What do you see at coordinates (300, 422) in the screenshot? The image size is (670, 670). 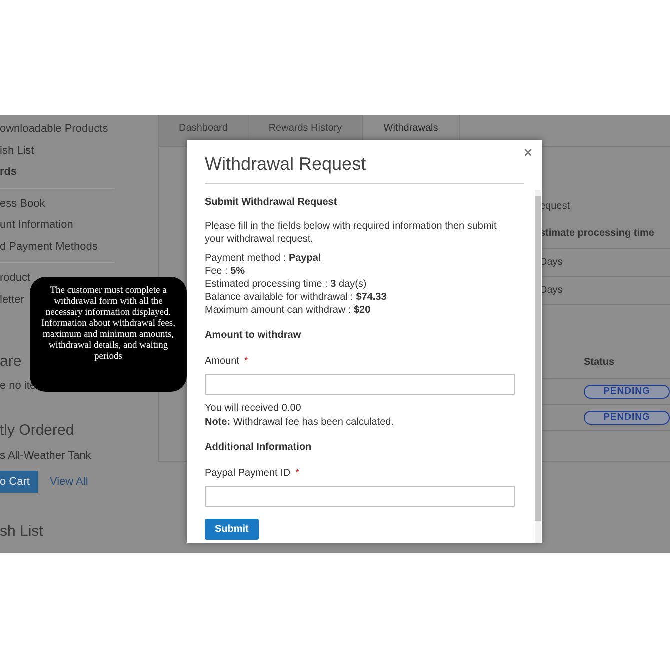 I see `note-text: Note: Withdrawal fee has been calculated.` at bounding box center [300, 422].